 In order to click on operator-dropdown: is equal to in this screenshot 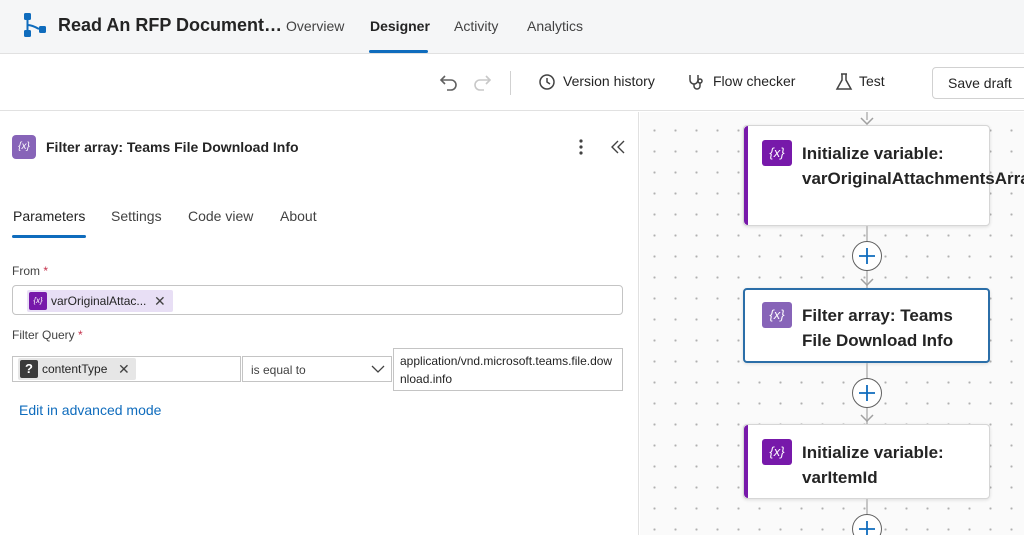, I will do `click(317, 369)`.